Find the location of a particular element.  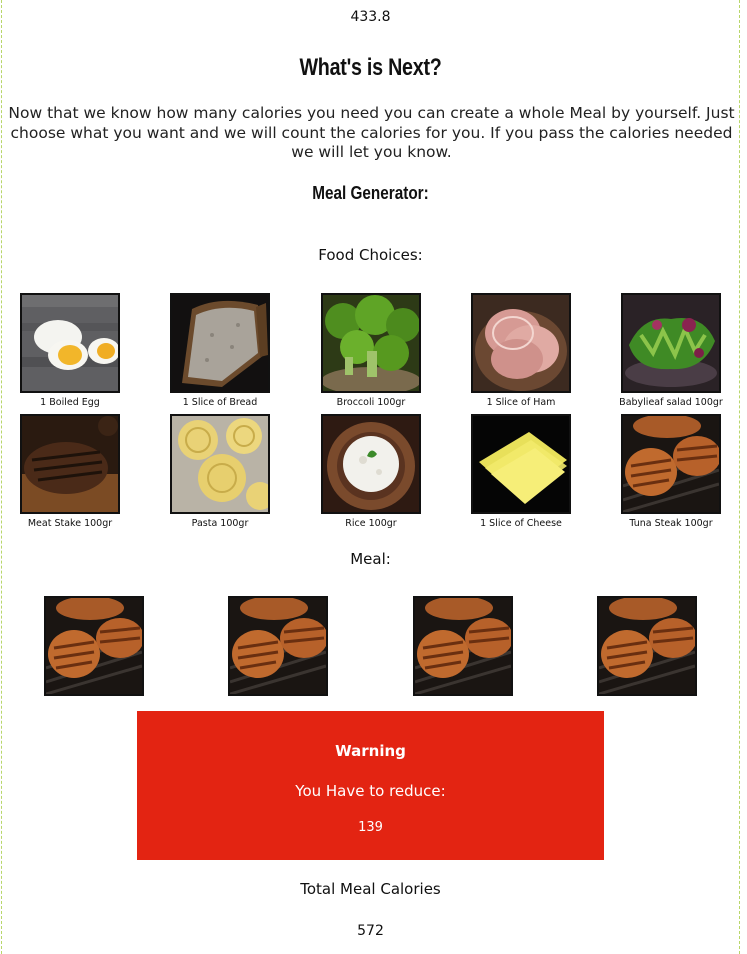

calories-needed-value: 433.8 is located at coordinates (370, 17).